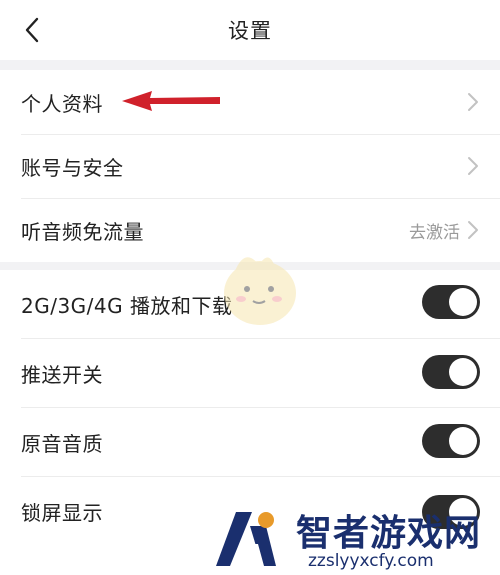  What do you see at coordinates (62, 443) in the screenshot?
I see `settings-item-label: 原音音质` at bounding box center [62, 443].